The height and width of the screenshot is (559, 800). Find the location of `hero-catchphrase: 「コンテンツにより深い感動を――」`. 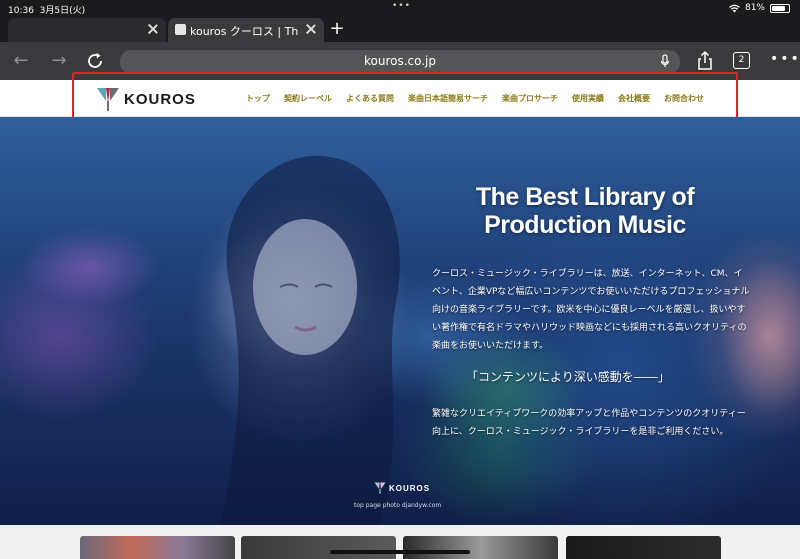

hero-catchphrase: 「コンテンツにより深い感動を――」 is located at coordinates (568, 377).